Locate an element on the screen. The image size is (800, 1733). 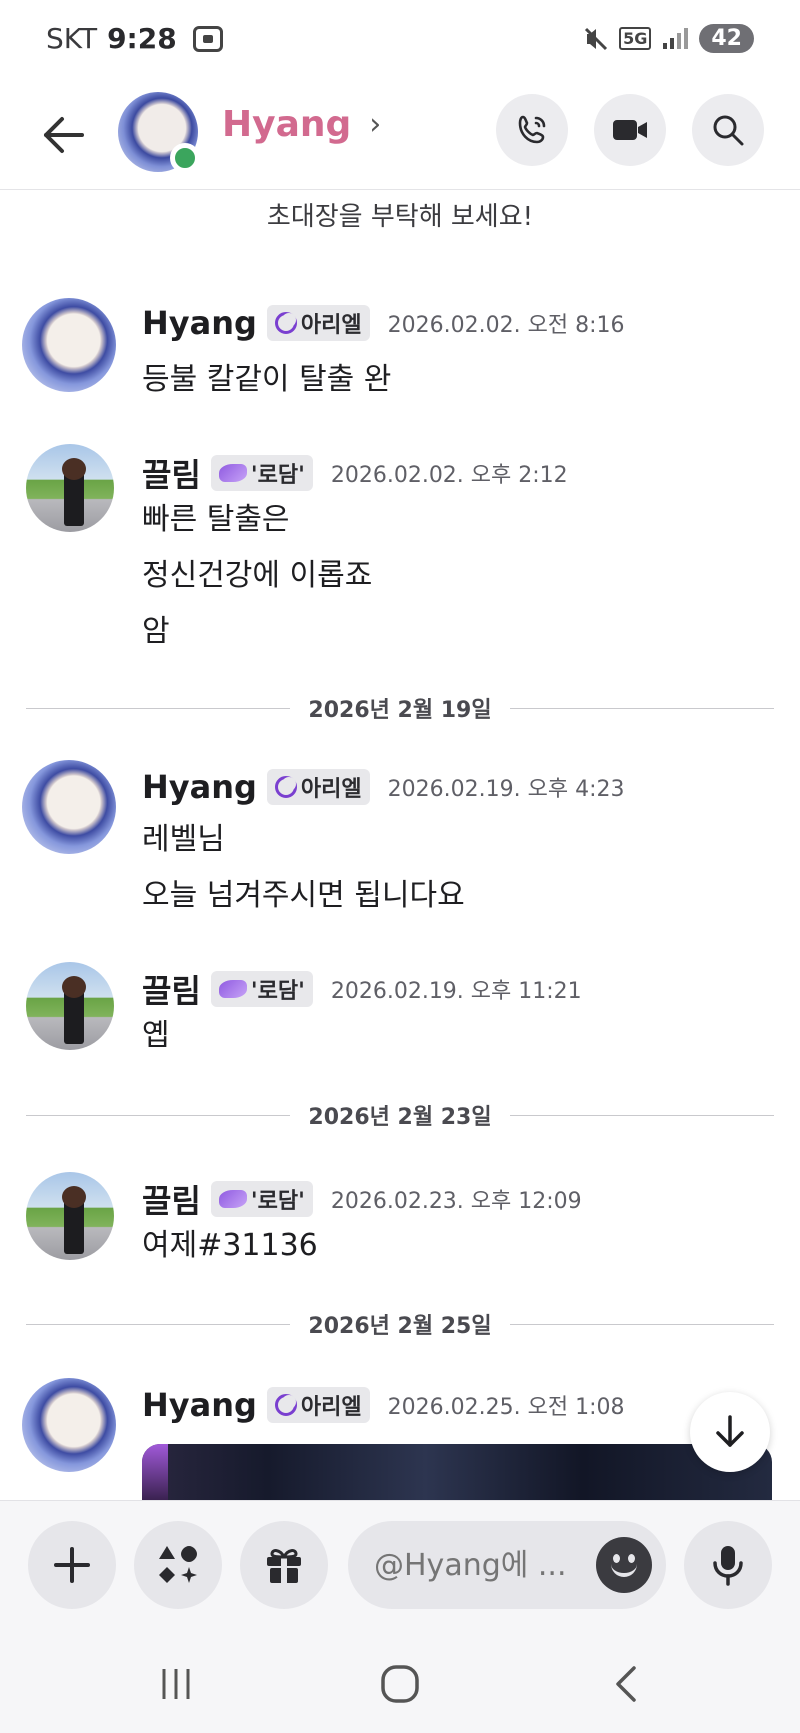
add-attachment-button is located at coordinates (72, 1565).